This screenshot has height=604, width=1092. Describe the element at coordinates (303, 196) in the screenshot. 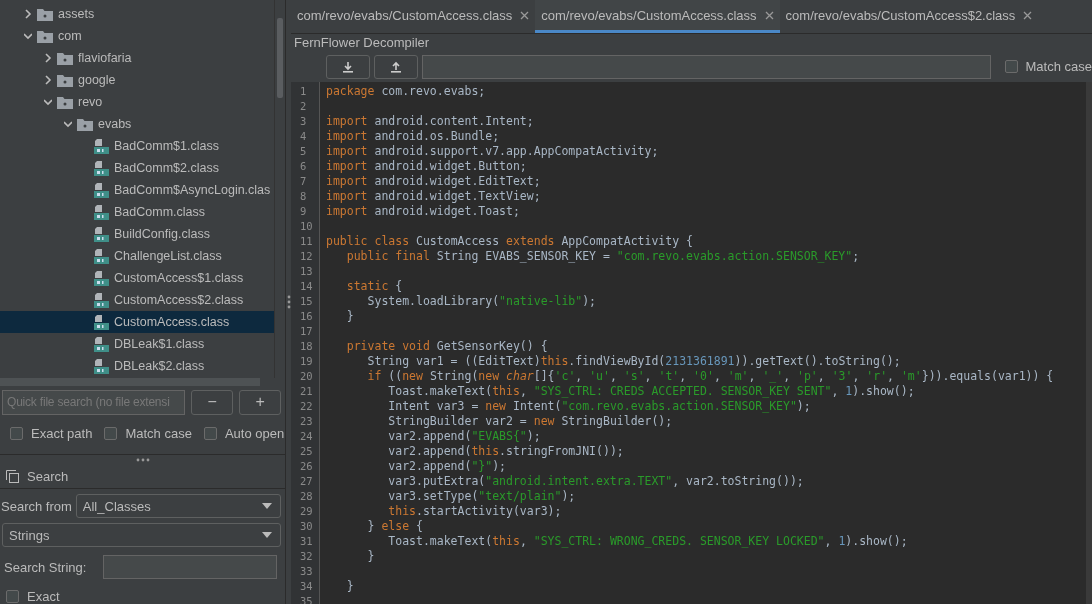

I see `line-number: 8` at that location.